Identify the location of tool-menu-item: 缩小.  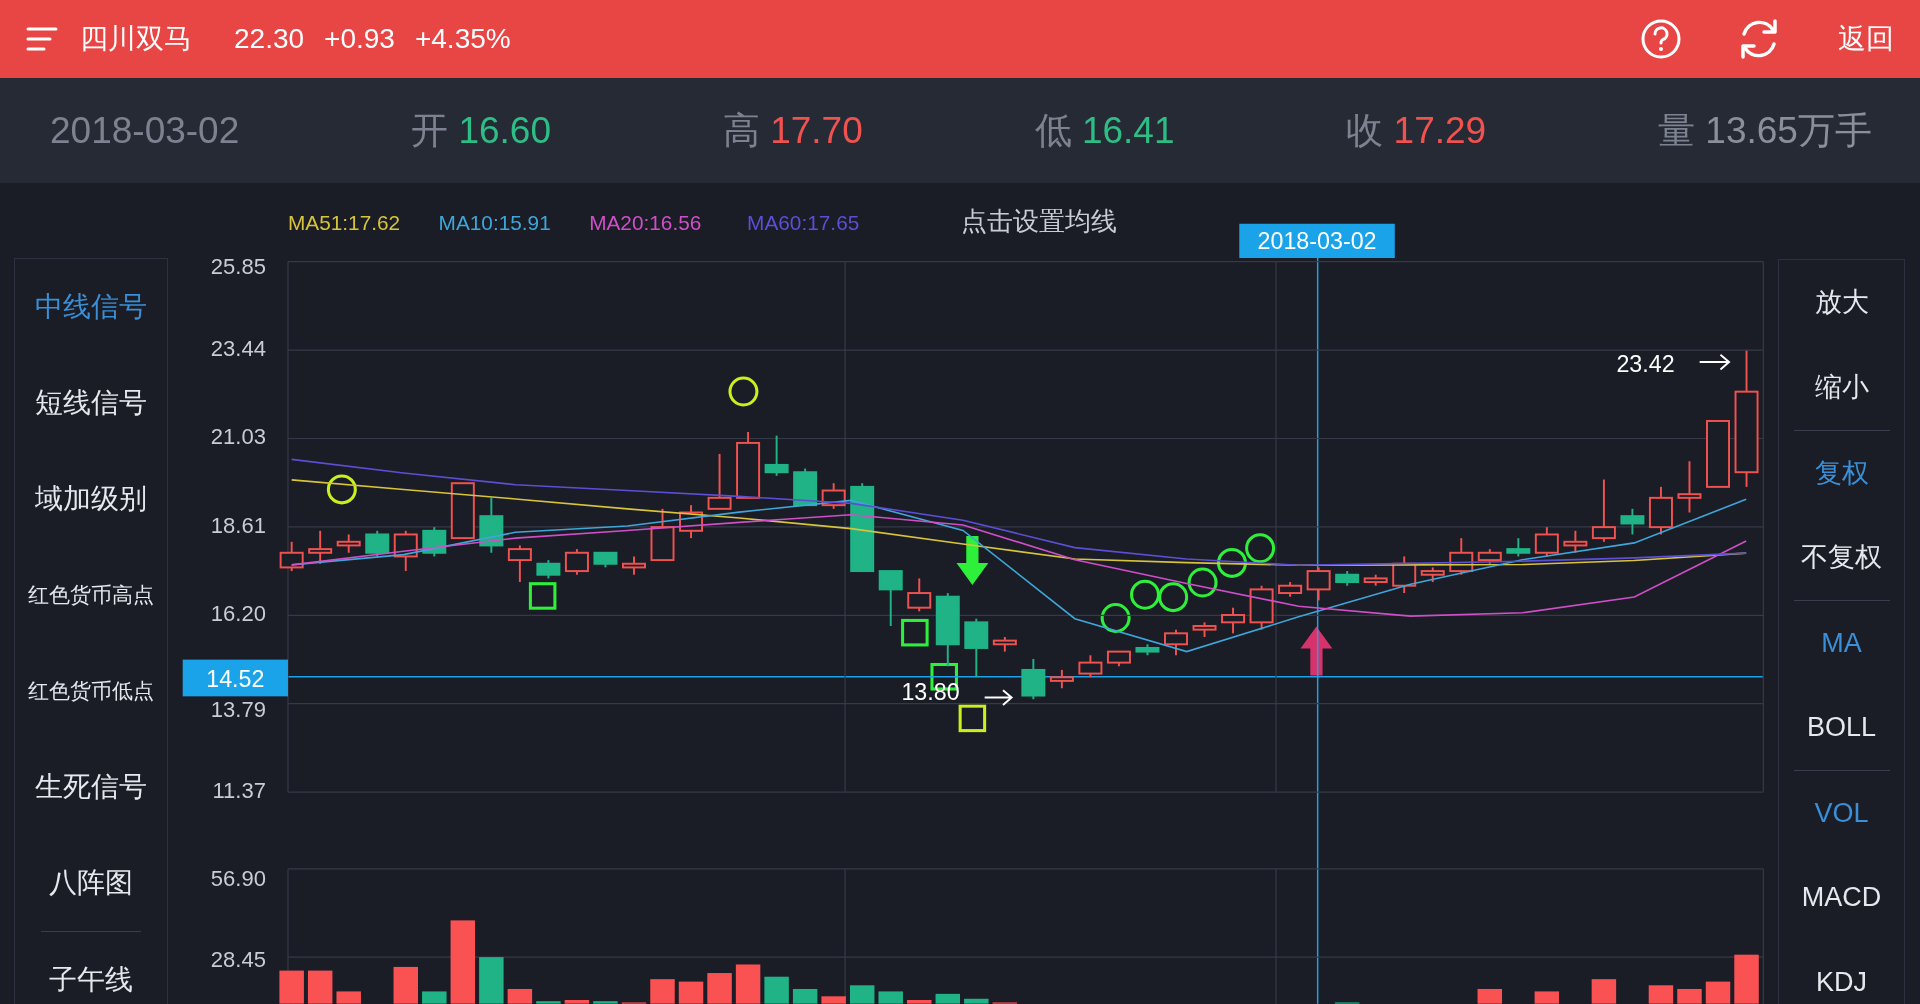
(1841, 387).